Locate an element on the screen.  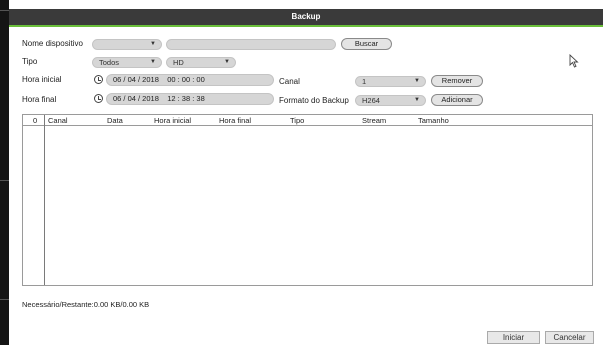
column-header-end-time: Hora final is located at coordinates (235, 120).